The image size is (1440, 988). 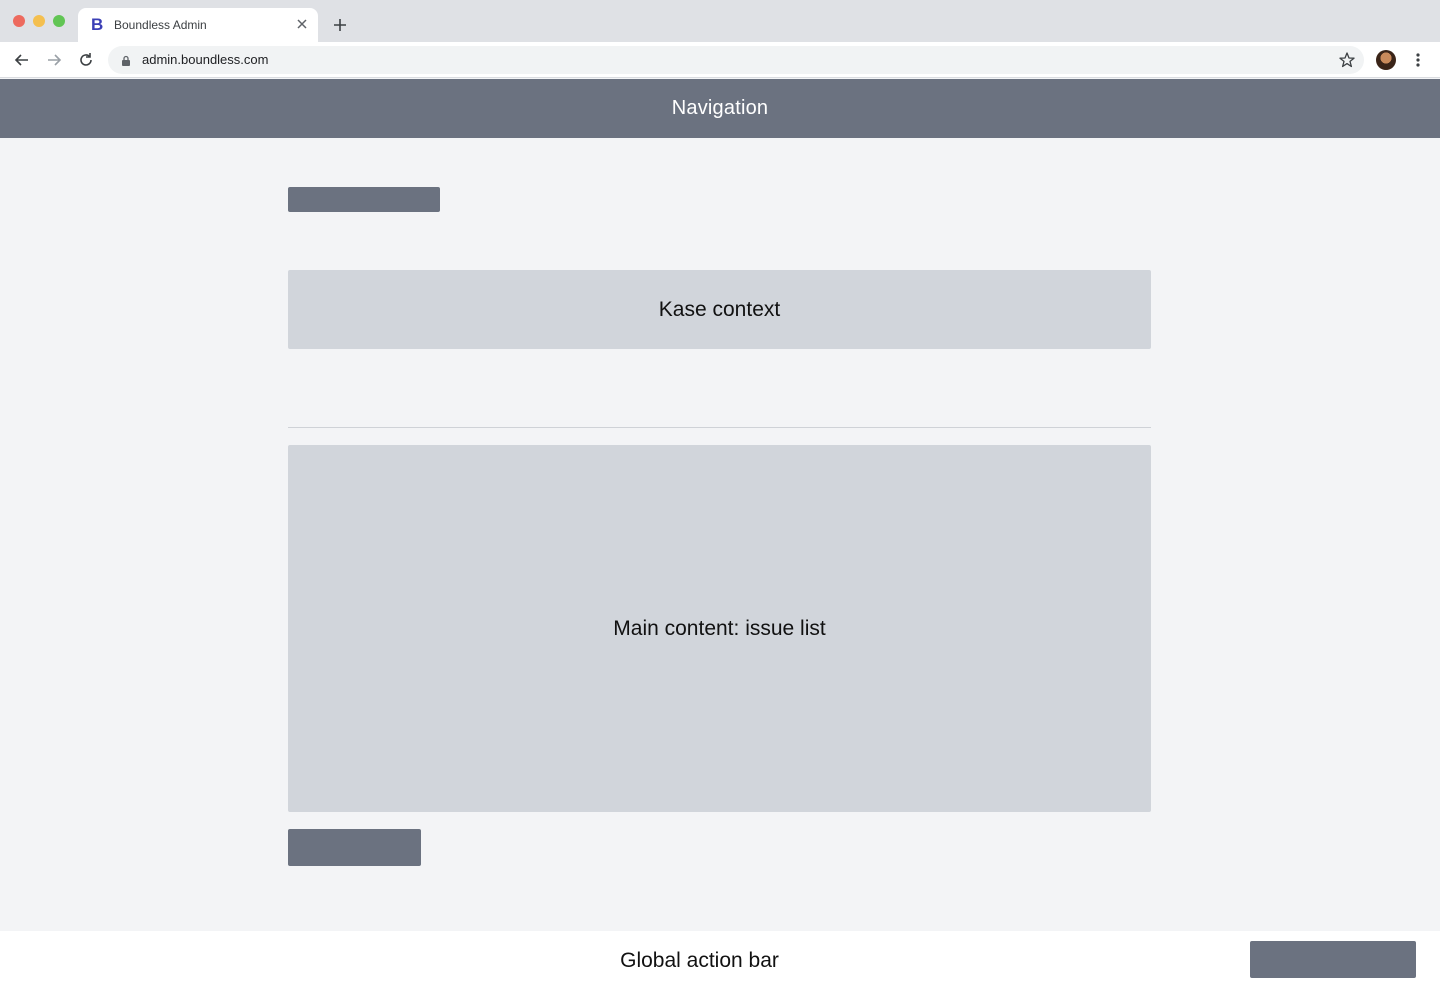 I want to click on navigation-label: Navigation, so click(x=720, y=108).